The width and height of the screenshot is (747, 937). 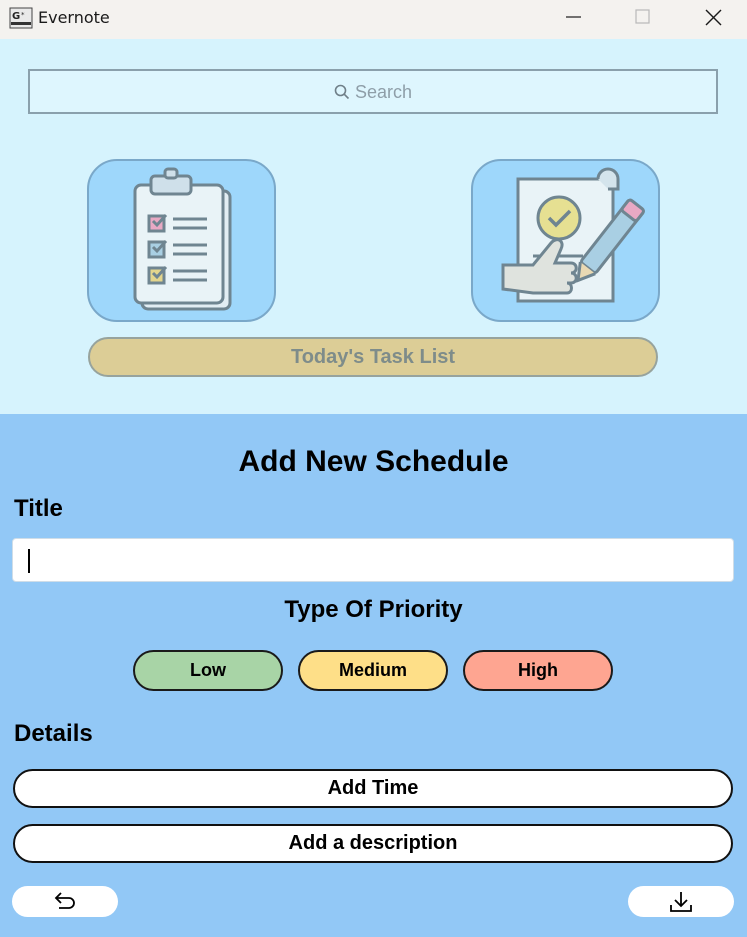 I want to click on evernote-logo-icon: G *, so click(x=21, y=18).